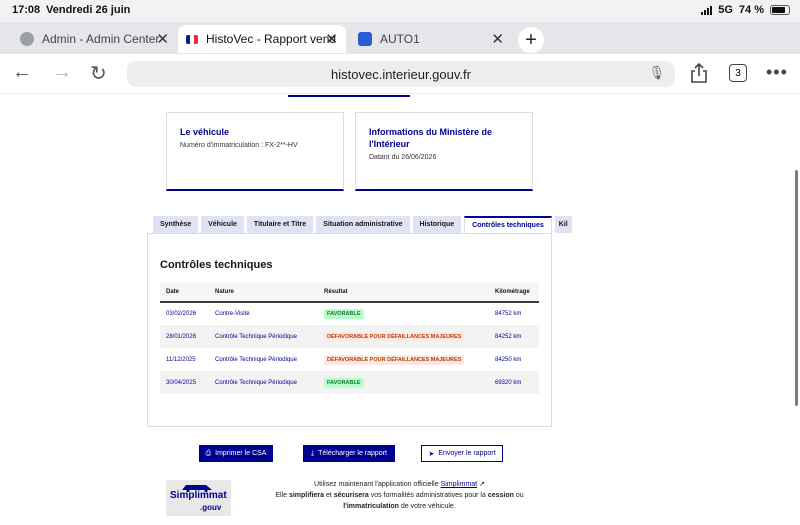  Describe the element at coordinates (208, 453) in the screenshot. I see `printer-icon: ⎙` at that location.